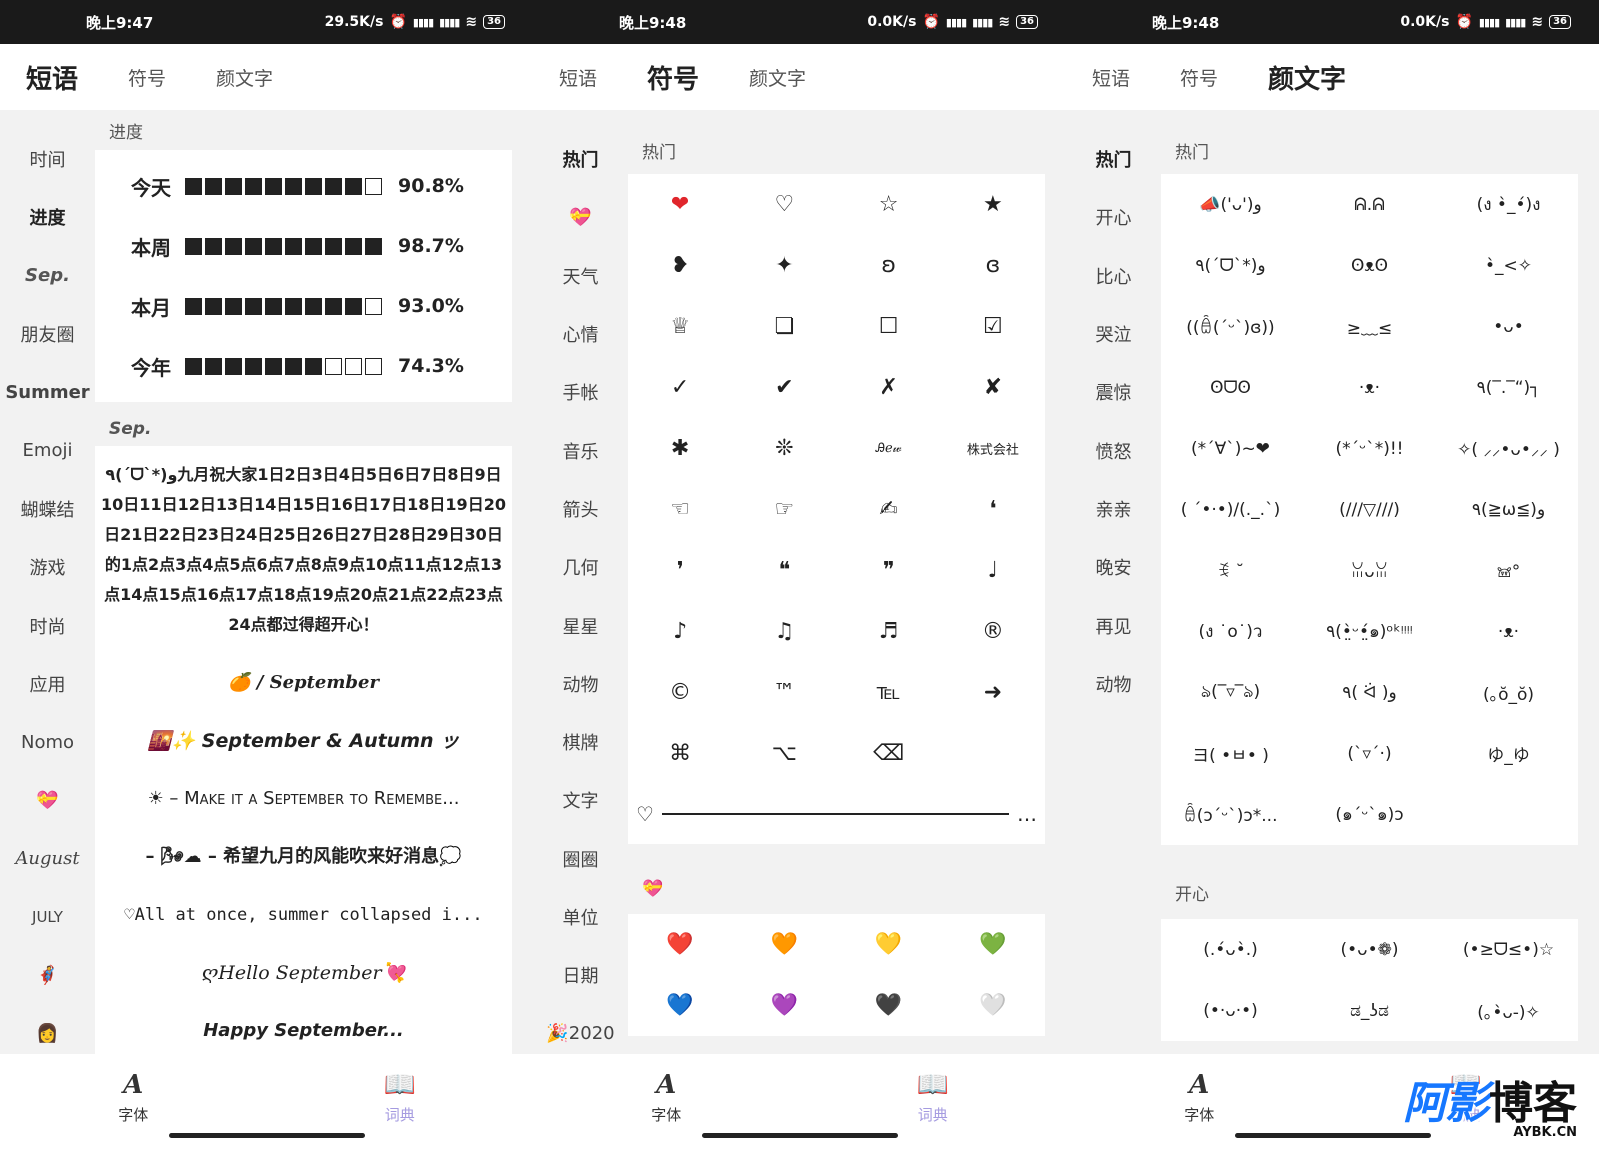 This screenshot has height=1156, width=1600. What do you see at coordinates (933, 1105) in the screenshot?
I see `nav-dictionary-button: 📖 词典` at bounding box center [933, 1105].